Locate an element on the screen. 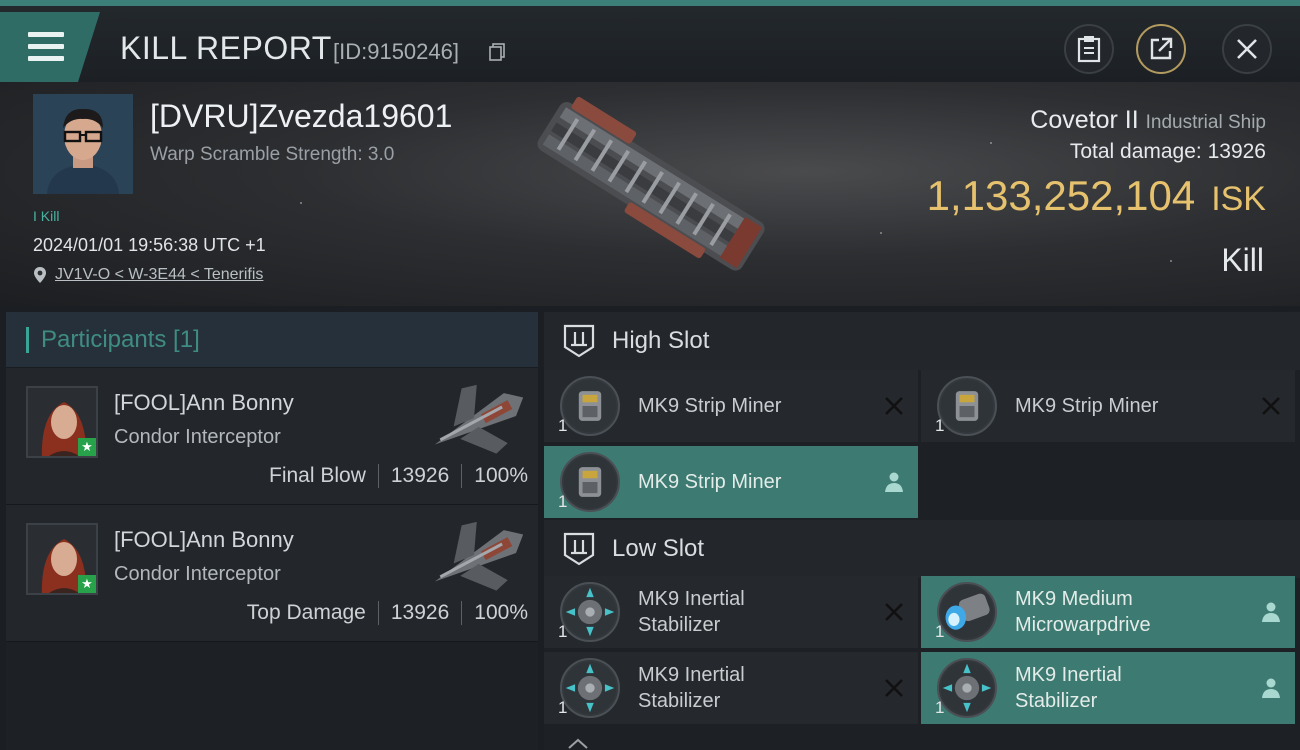  close-icon is located at coordinates (1247, 49).